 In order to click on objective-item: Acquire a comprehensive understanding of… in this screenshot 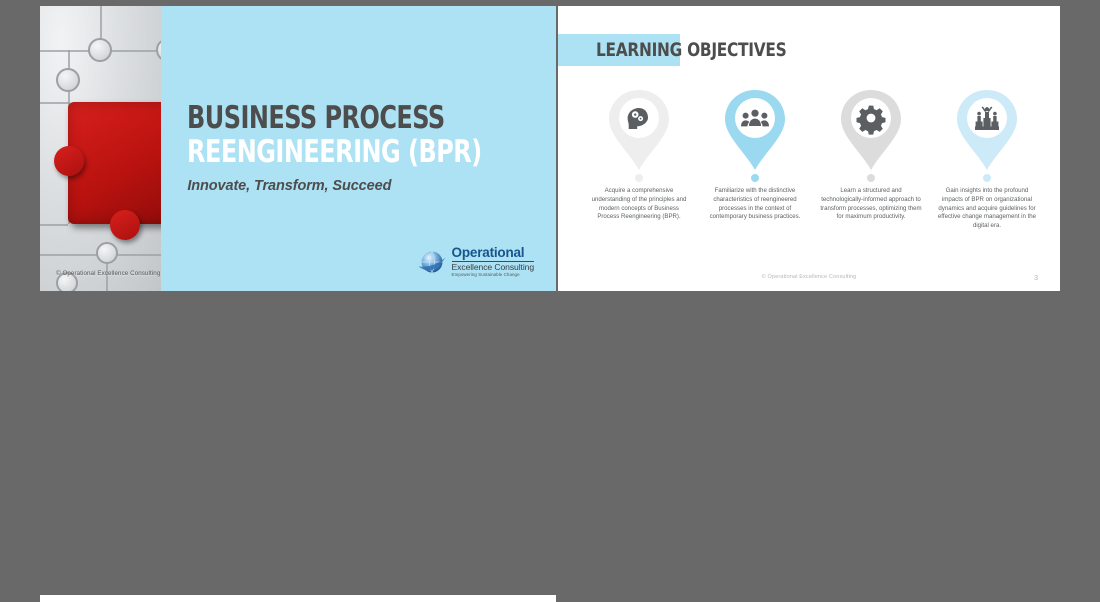, I will do `click(639, 159)`.